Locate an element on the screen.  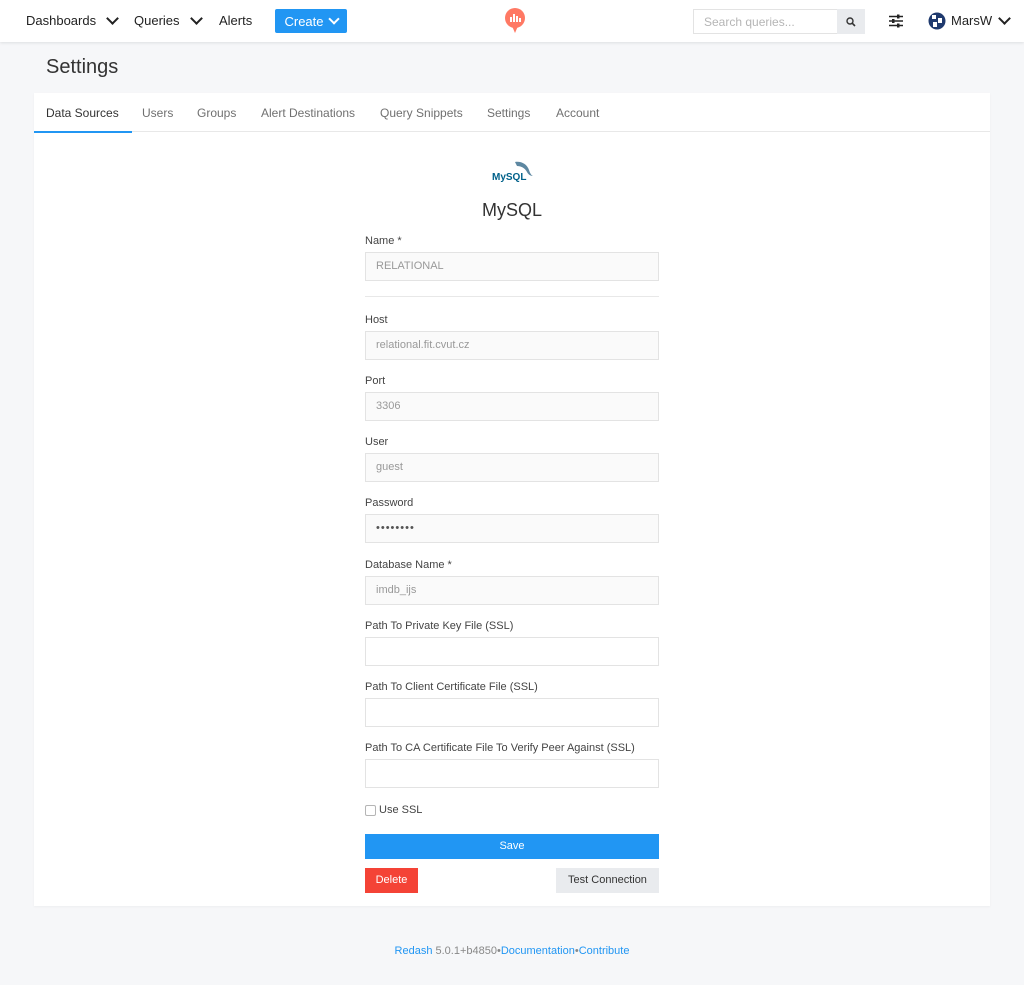
client-cert-label: Path To Client Certificate File (SSL) is located at coordinates (451, 687).